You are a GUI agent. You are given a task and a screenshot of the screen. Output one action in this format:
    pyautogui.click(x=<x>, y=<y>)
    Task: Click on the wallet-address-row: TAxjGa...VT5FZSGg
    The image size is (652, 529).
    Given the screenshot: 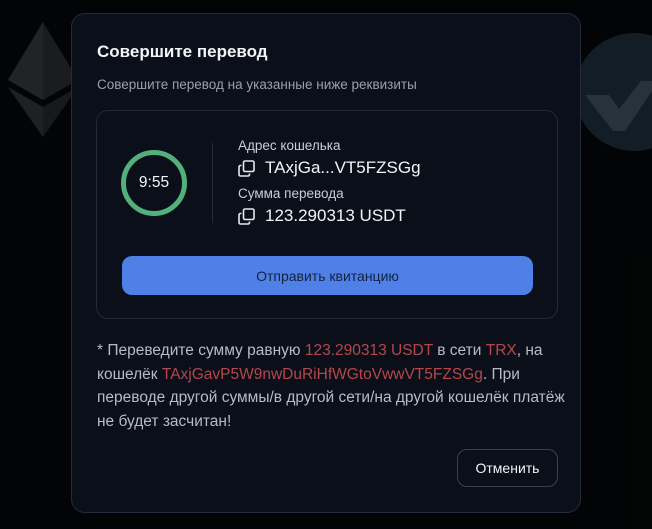 What is the action you would take?
    pyautogui.click(x=329, y=168)
    